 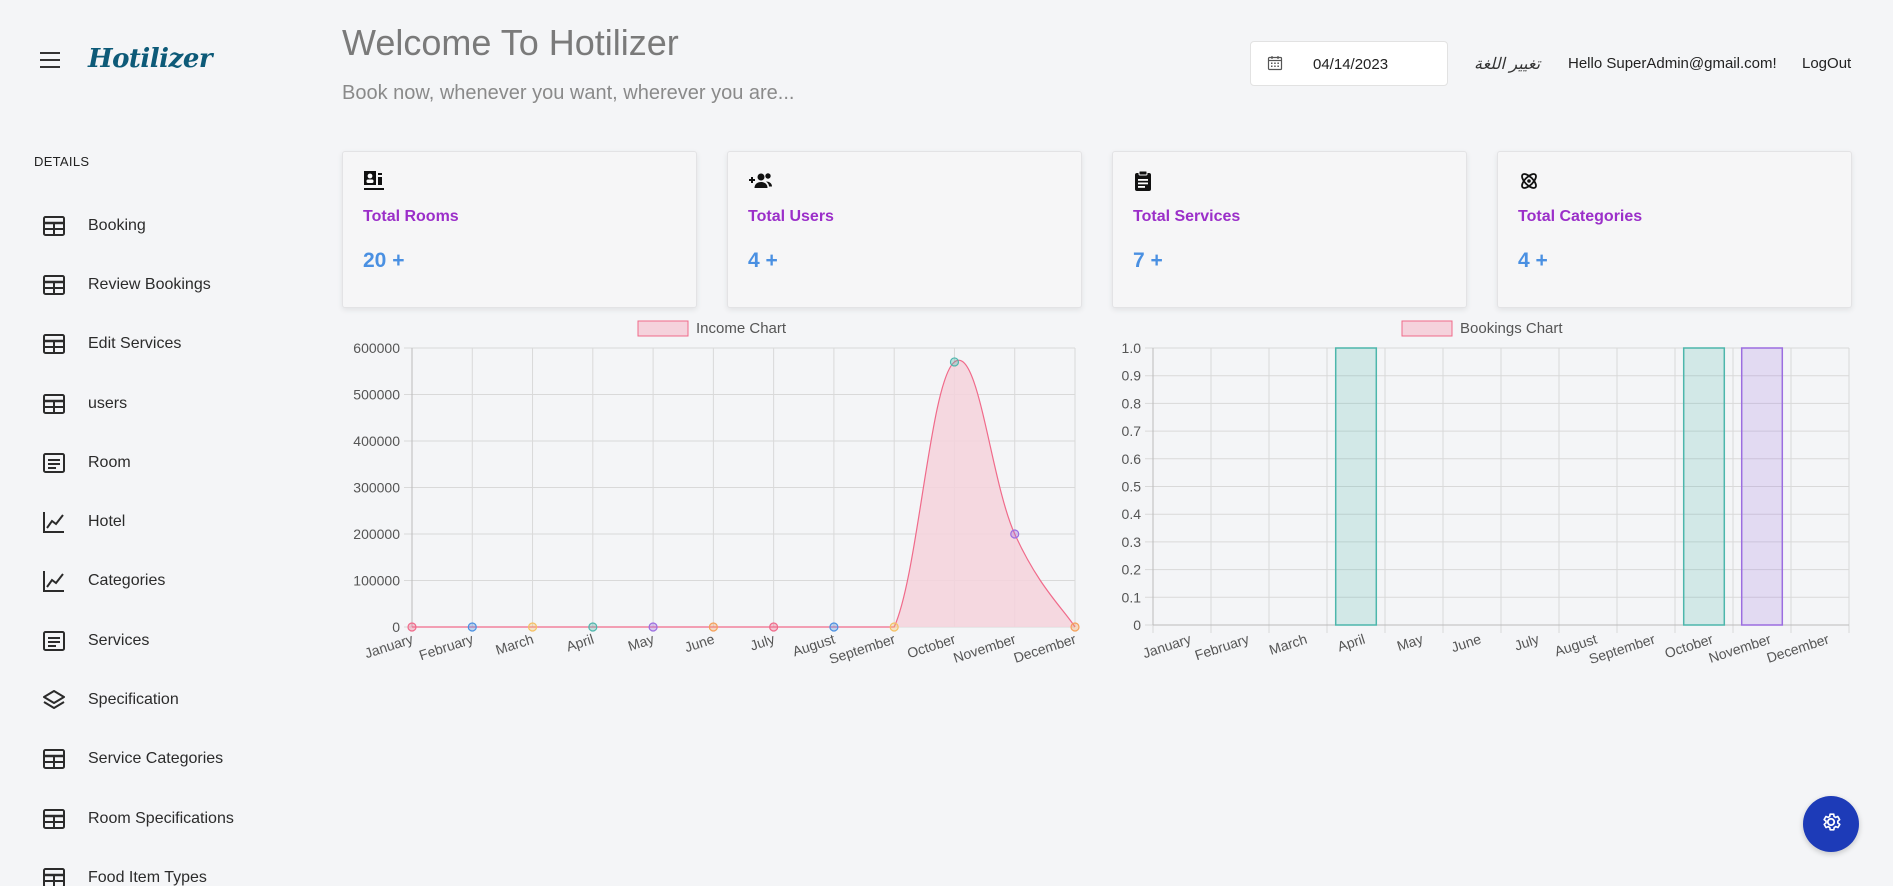 What do you see at coordinates (376, 534) in the screenshot?
I see `y-tick-label: 200000` at bounding box center [376, 534].